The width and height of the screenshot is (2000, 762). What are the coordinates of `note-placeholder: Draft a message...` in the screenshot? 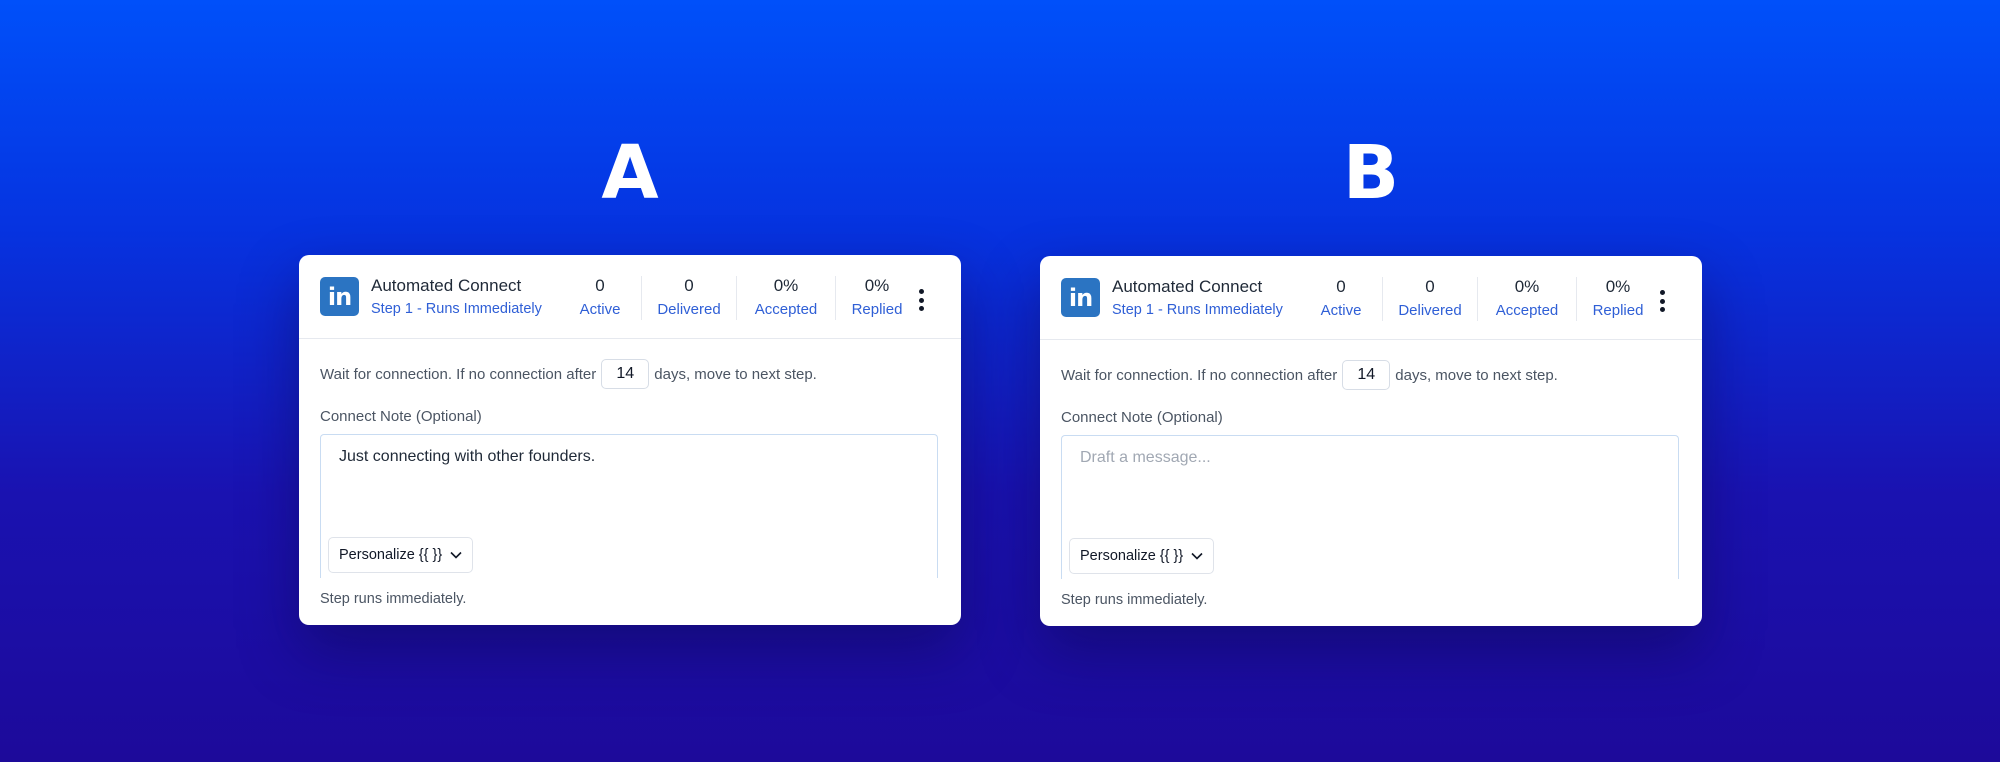 It's located at (1145, 457).